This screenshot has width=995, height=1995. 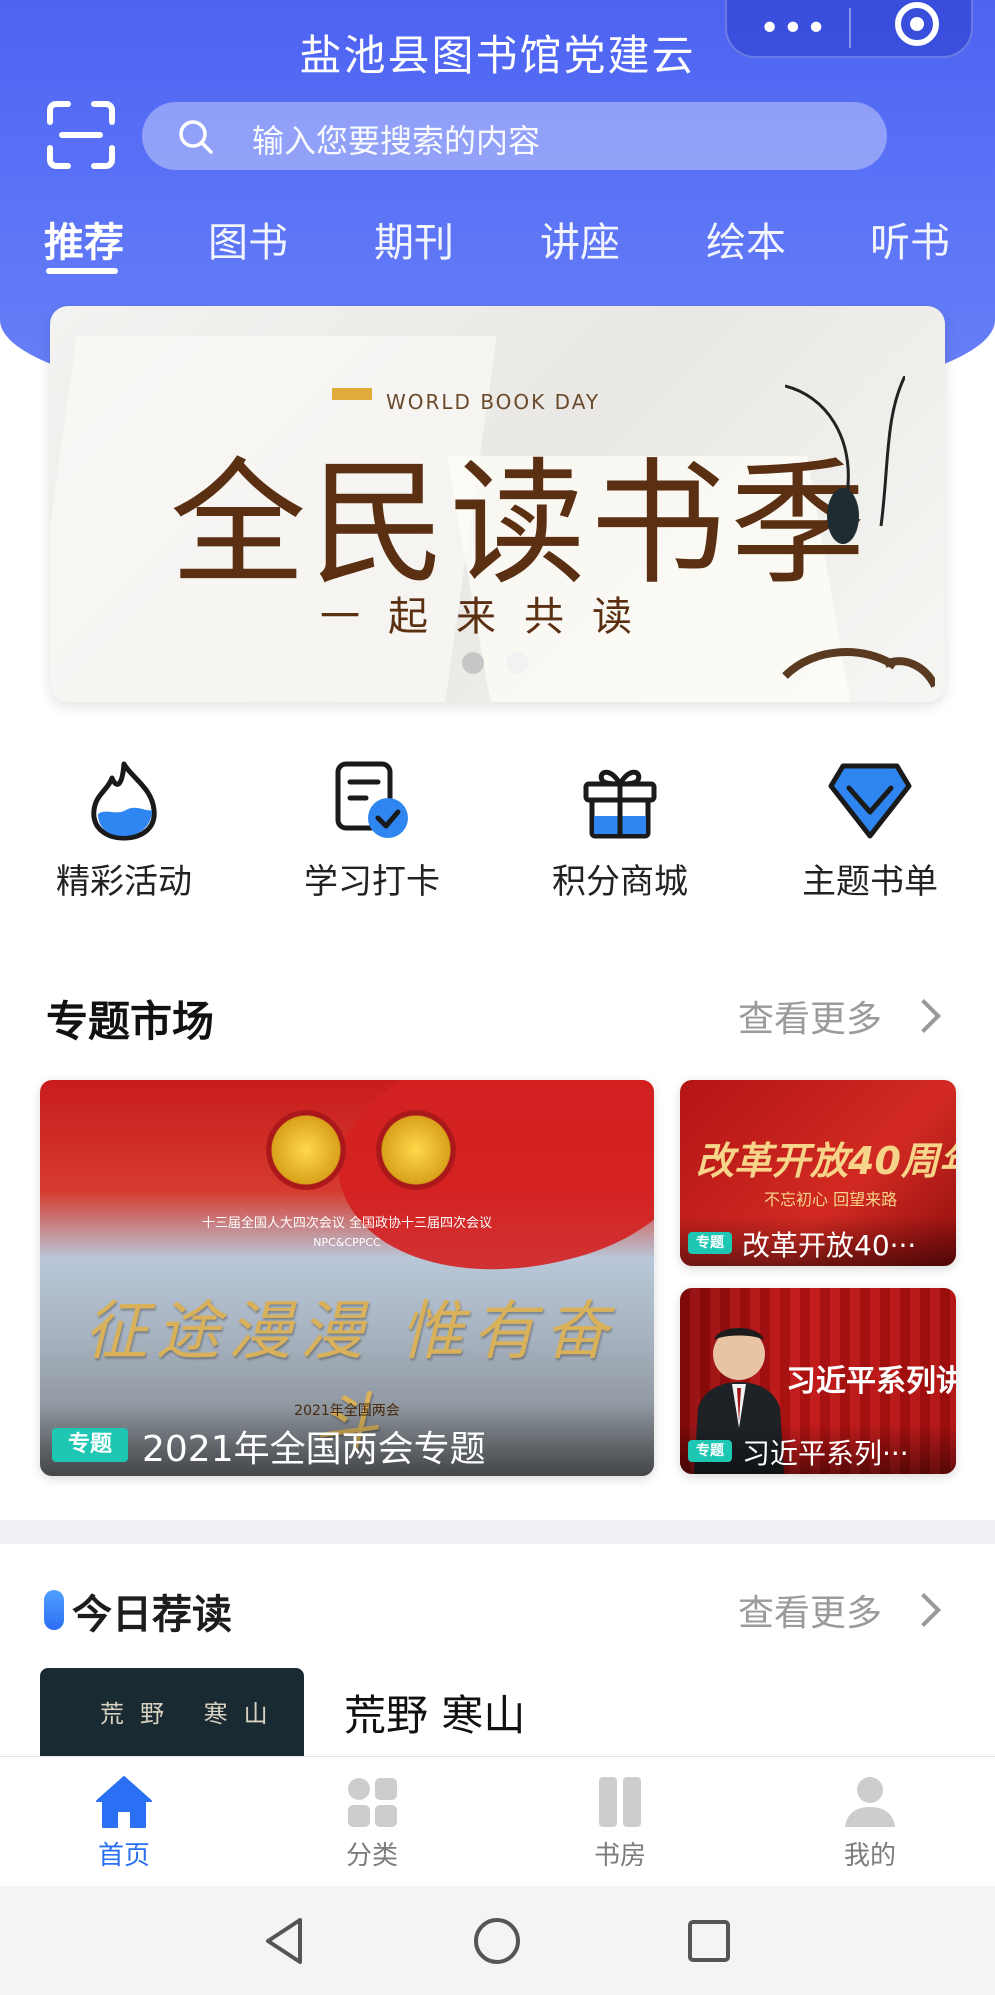 I want to click on section-accent-pill, so click(x=54, y=1610).